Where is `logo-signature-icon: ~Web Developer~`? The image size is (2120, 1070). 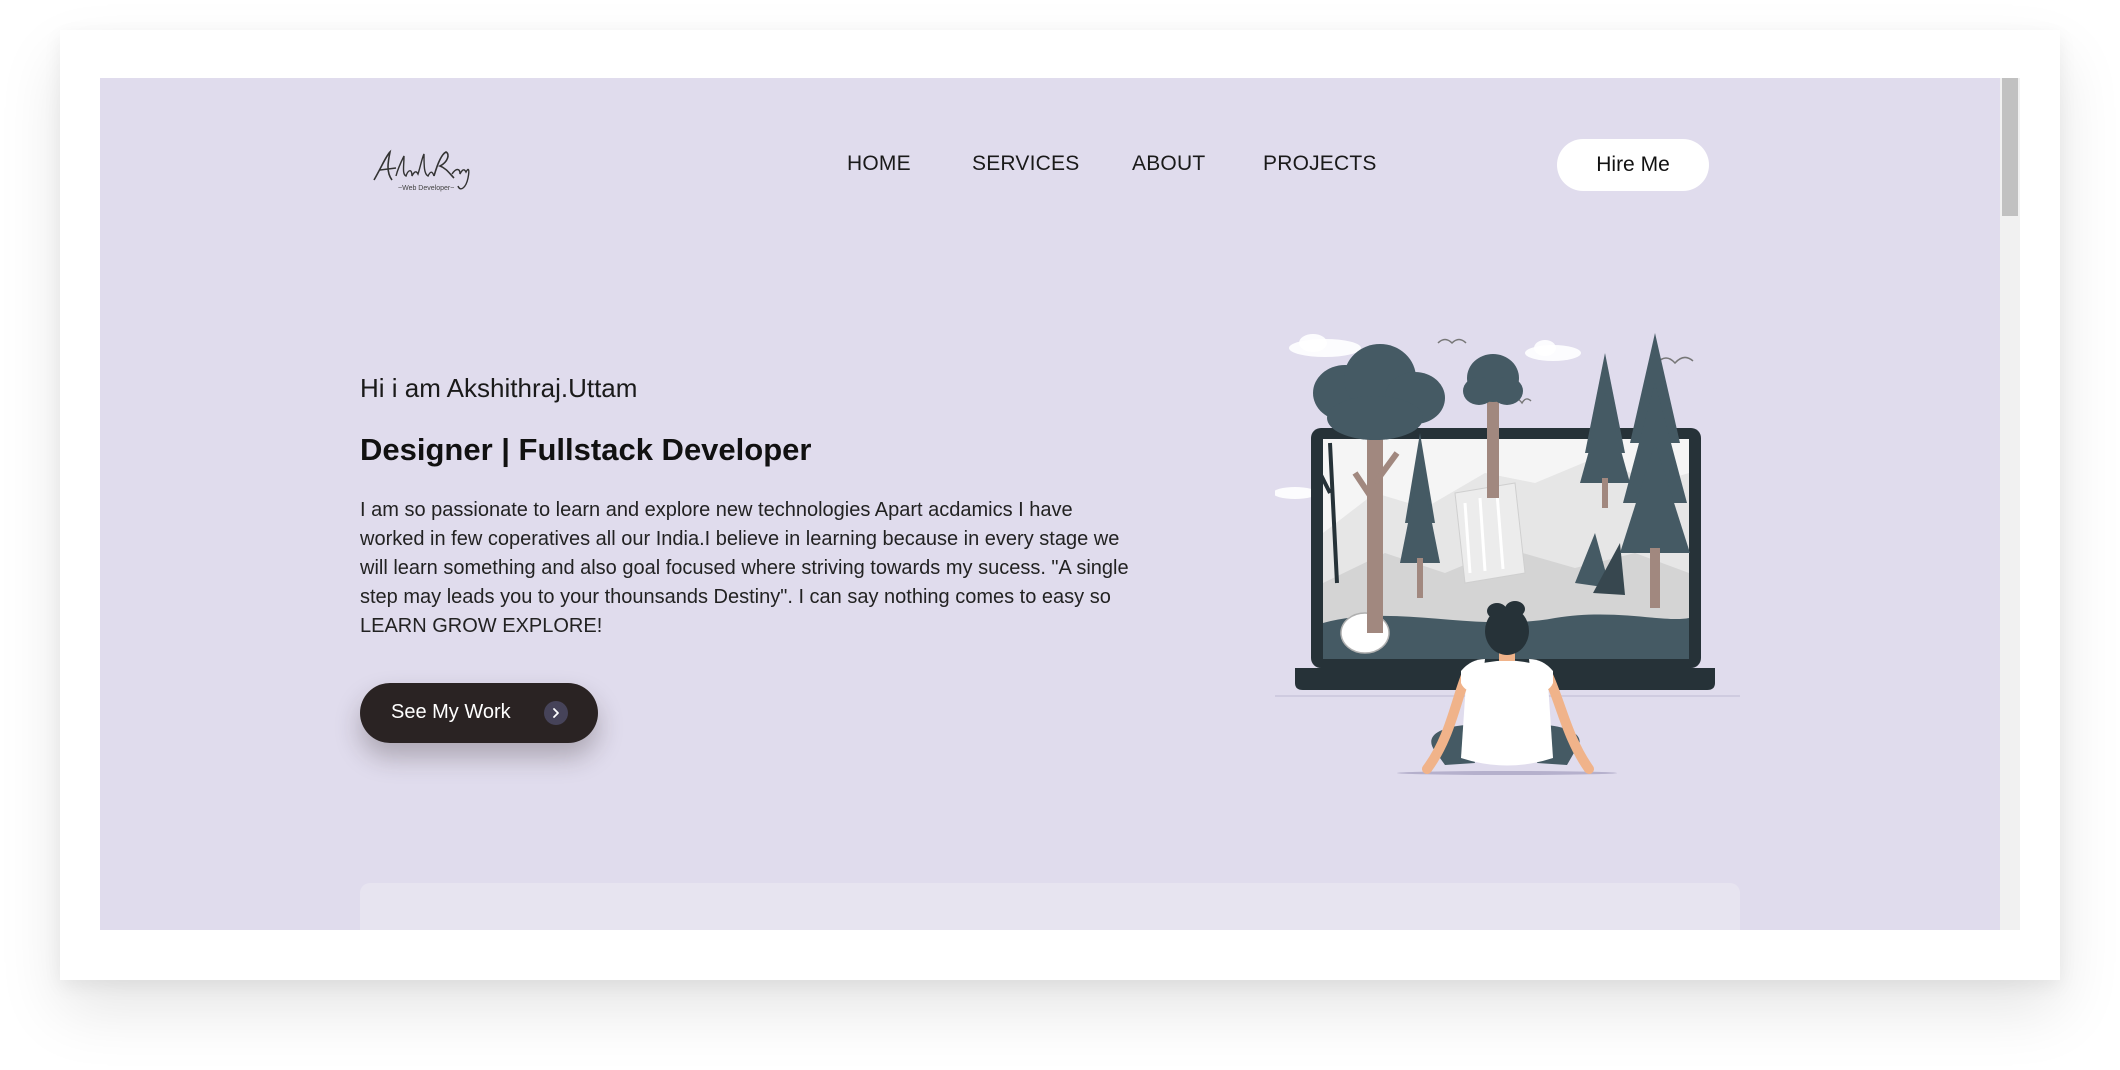
logo-signature-icon: ~Web Developer~ is located at coordinates (421, 170).